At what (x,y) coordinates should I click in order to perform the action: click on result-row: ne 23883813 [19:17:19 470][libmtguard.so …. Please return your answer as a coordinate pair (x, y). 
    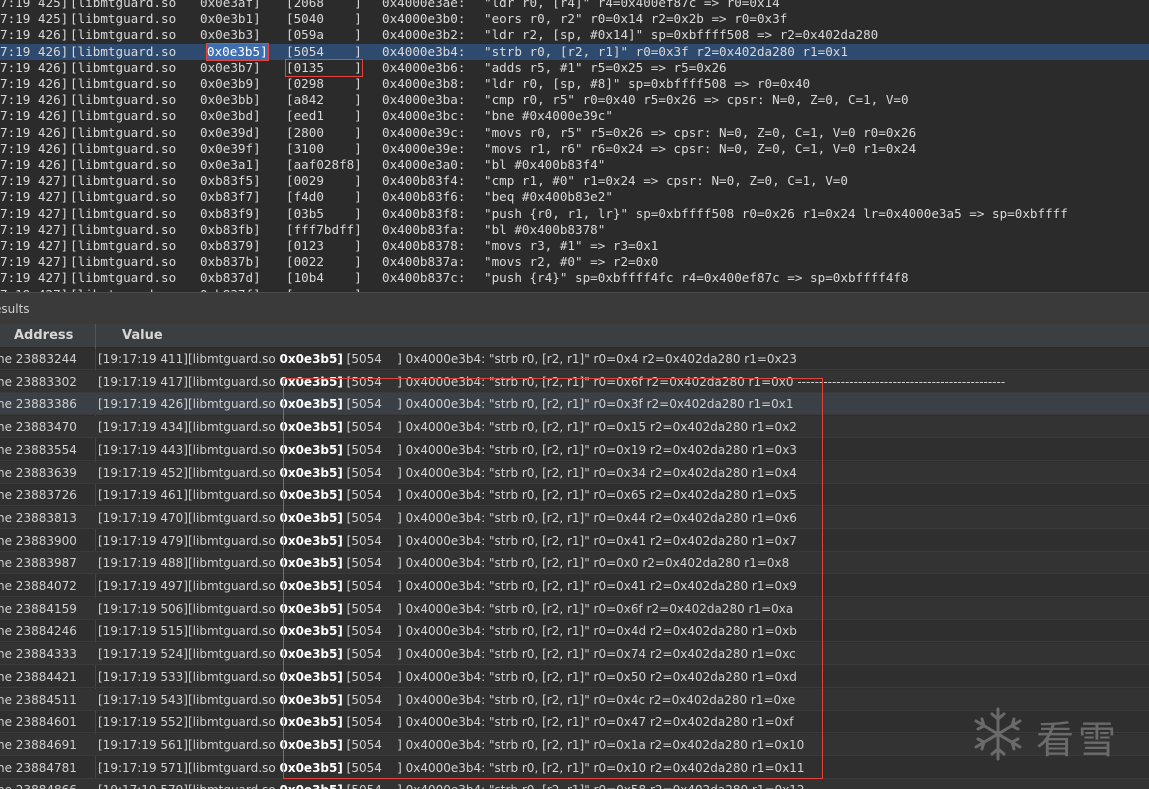
    Looking at the image, I should click on (574, 517).